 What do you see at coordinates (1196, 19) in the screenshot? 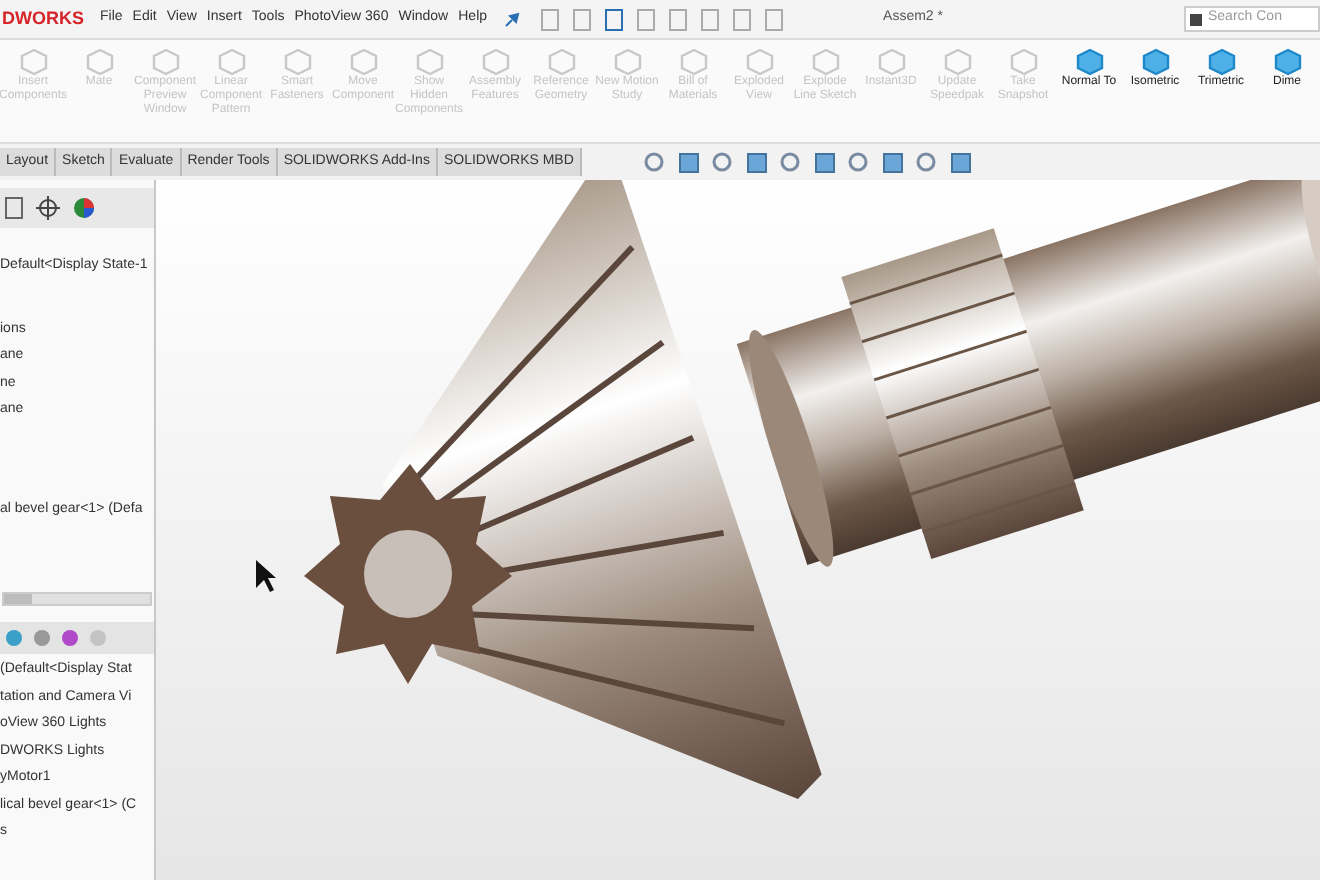
I see `book-icon` at bounding box center [1196, 19].